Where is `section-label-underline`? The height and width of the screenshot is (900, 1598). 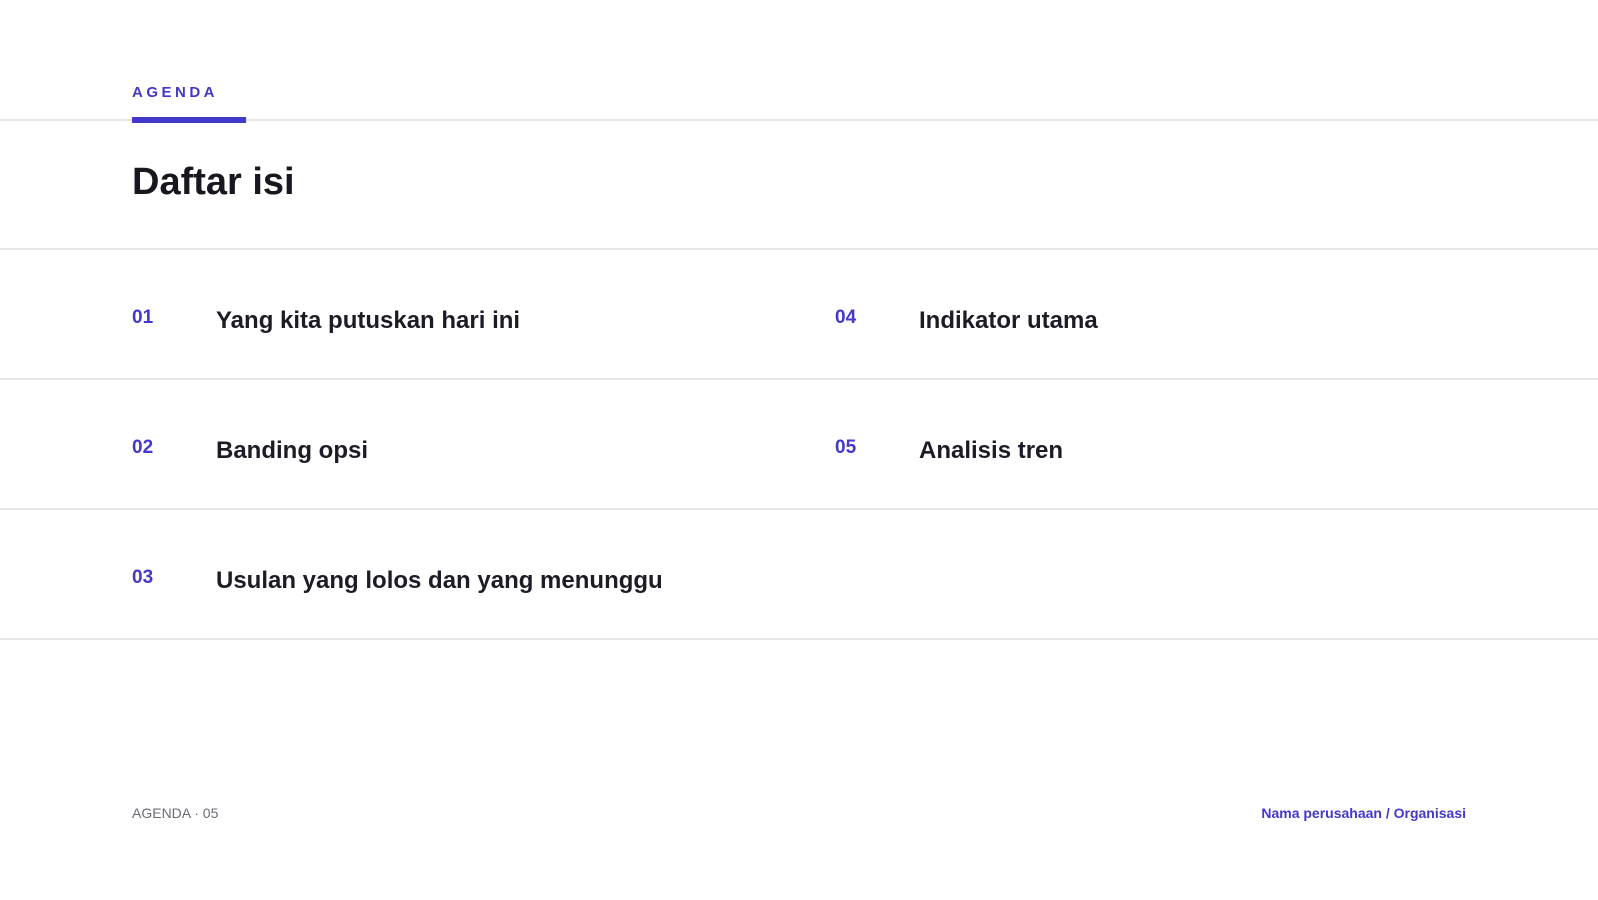 section-label-underline is located at coordinates (189, 120).